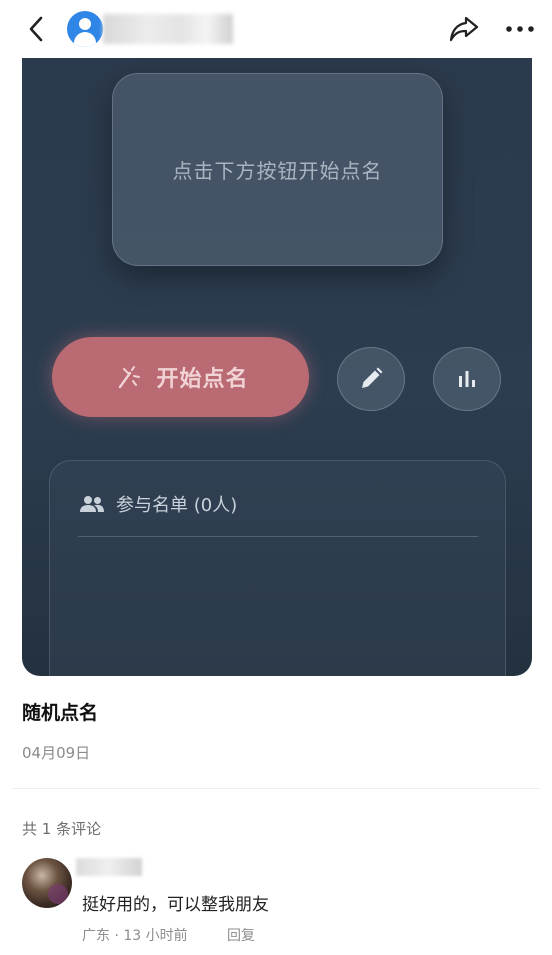 The width and height of the screenshot is (552, 955). I want to click on more-horizontal-icon, so click(520, 29).